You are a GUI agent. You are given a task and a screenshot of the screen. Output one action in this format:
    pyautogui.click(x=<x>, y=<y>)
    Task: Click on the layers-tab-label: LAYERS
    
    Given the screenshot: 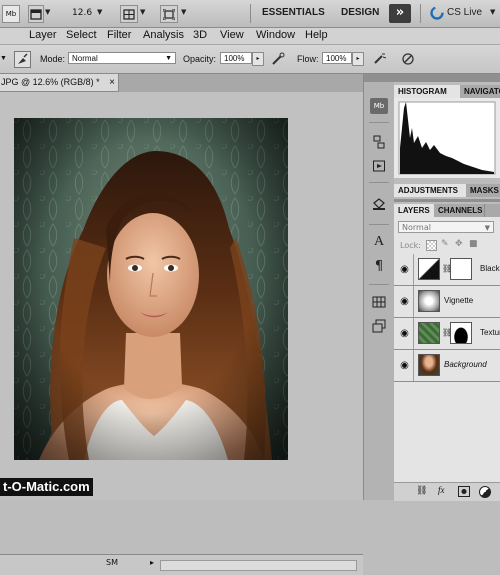 What is the action you would take?
    pyautogui.click(x=414, y=210)
    